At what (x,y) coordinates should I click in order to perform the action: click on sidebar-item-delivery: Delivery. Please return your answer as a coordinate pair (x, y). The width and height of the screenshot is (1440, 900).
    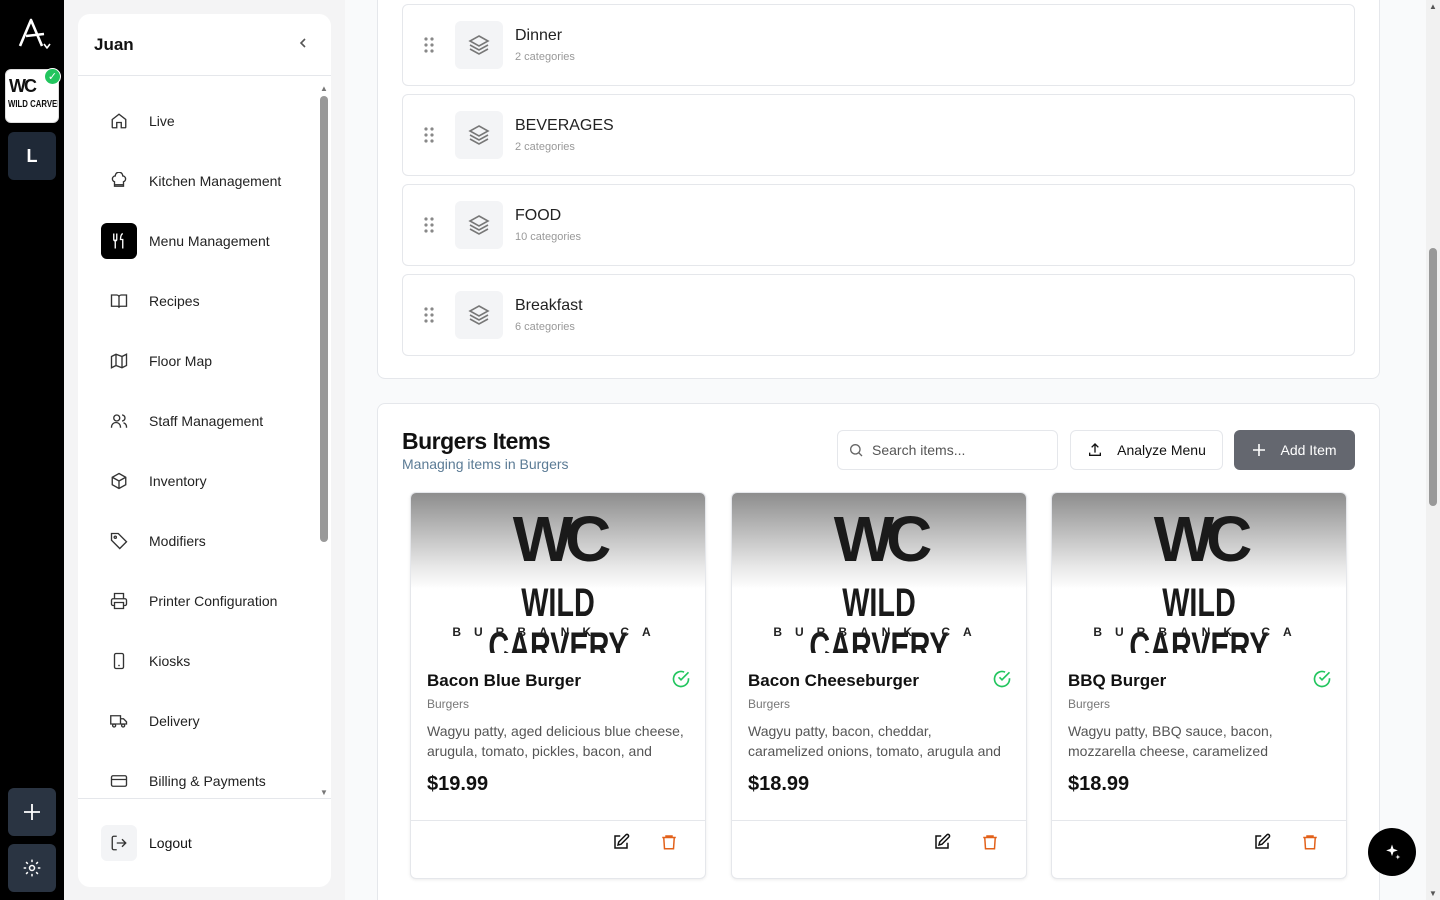
    Looking at the image, I should click on (198, 721).